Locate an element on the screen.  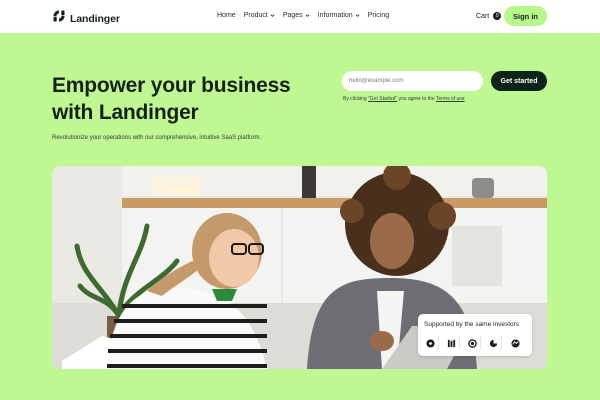
get-started-link: "Get Started" is located at coordinates (382, 99).